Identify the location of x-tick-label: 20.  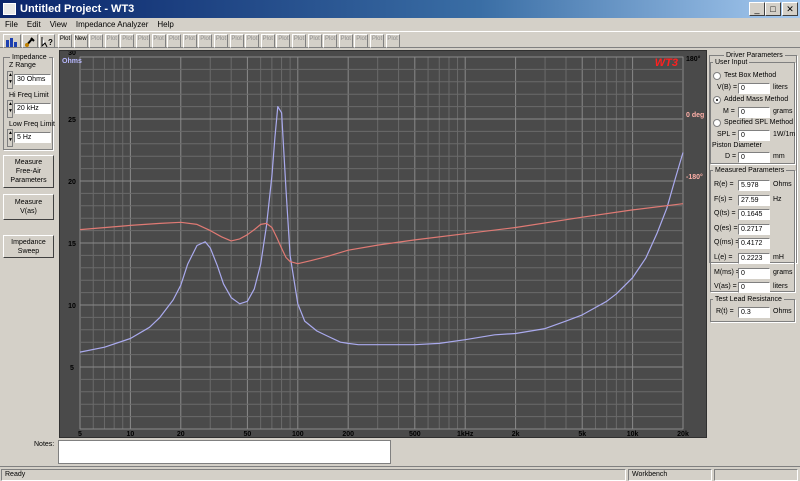
(181, 434).